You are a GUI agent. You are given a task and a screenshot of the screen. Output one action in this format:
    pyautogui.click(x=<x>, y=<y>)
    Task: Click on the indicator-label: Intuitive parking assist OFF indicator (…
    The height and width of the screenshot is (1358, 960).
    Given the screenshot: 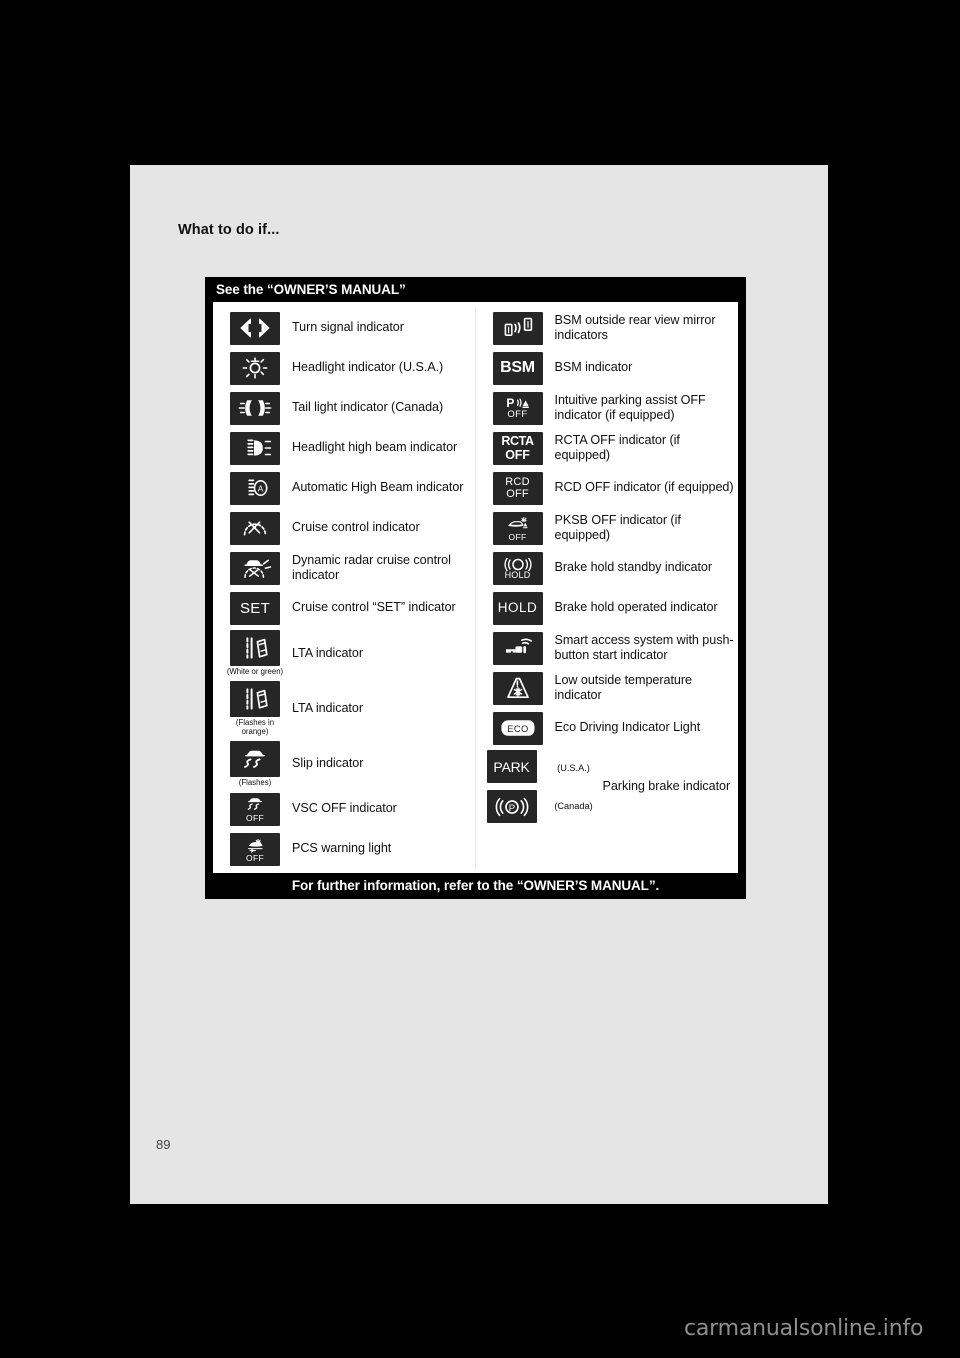 What is the action you would take?
    pyautogui.click(x=630, y=407)
    